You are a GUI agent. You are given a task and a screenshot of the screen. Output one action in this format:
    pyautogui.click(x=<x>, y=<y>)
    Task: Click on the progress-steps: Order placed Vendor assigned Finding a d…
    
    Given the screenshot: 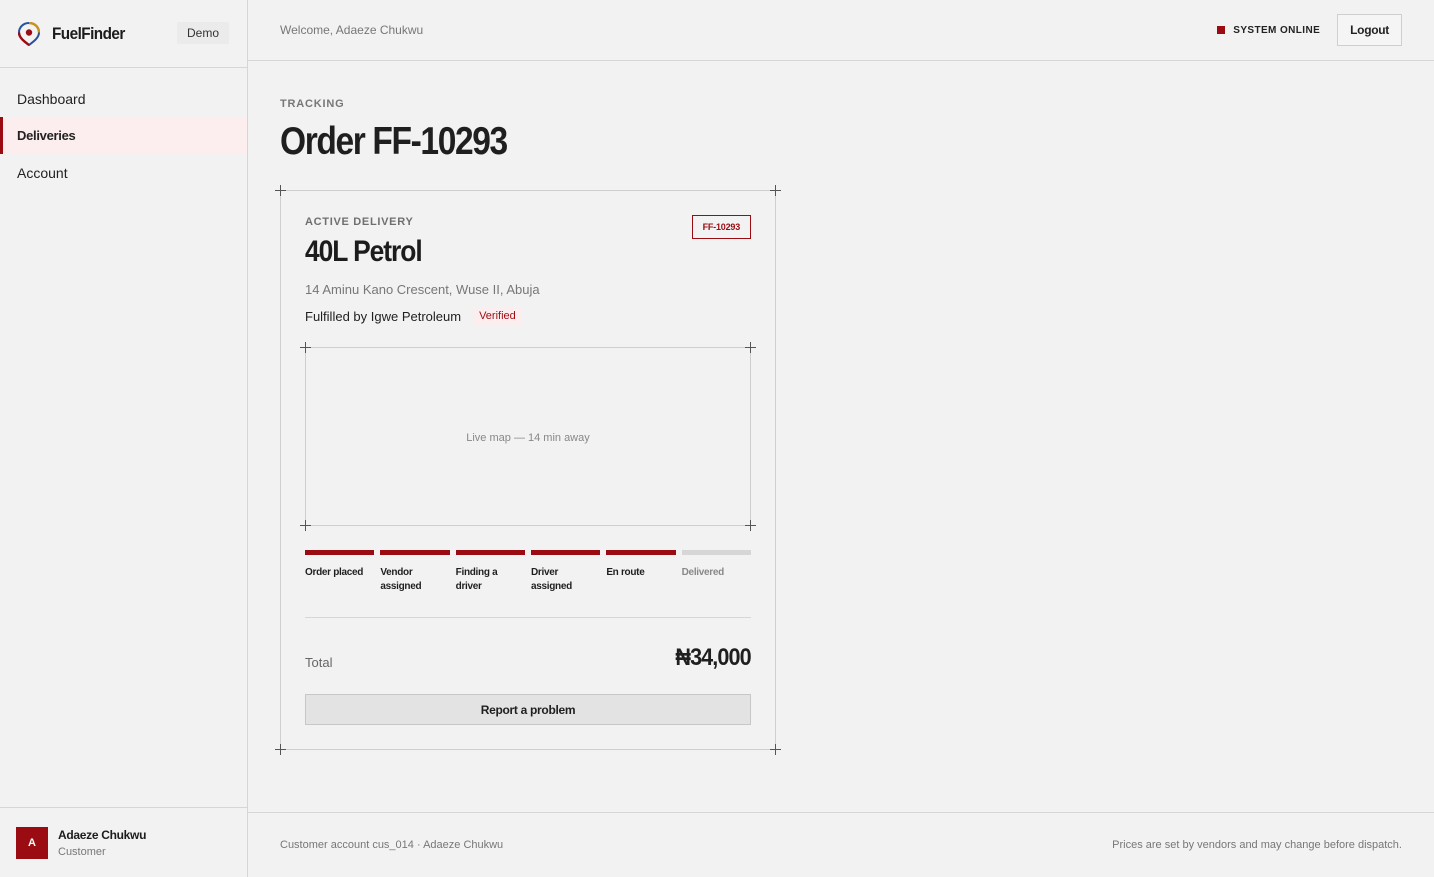 What is the action you would take?
    pyautogui.click(x=528, y=572)
    